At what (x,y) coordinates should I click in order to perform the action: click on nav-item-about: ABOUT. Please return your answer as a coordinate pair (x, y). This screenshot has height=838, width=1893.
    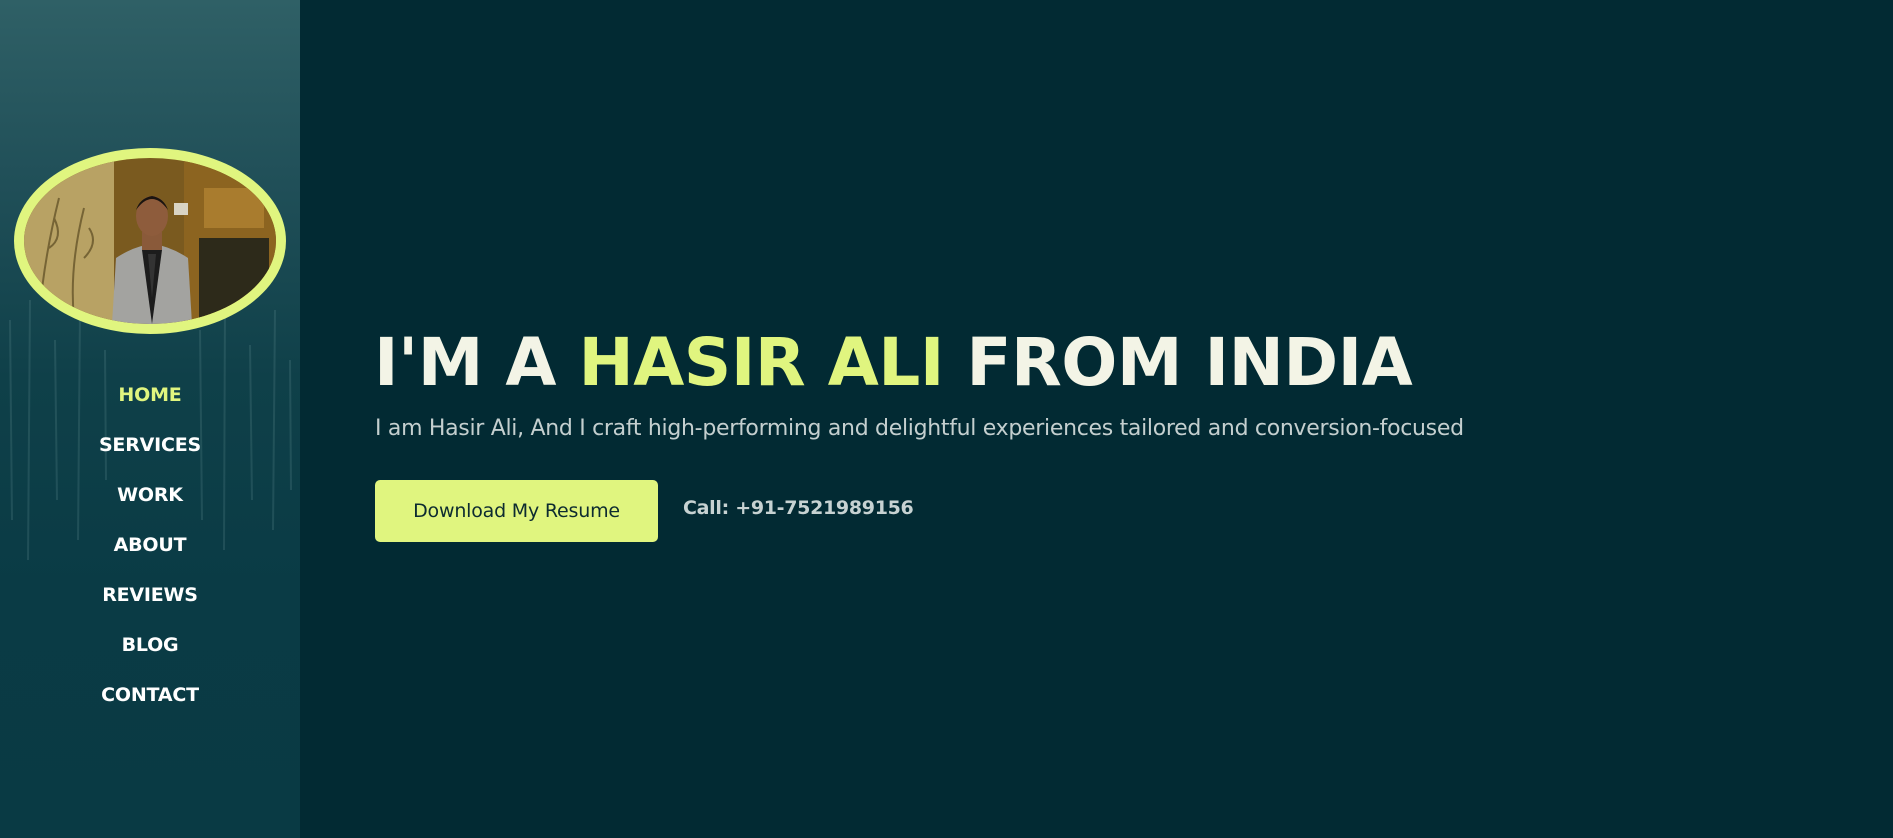
    Looking at the image, I should click on (150, 545).